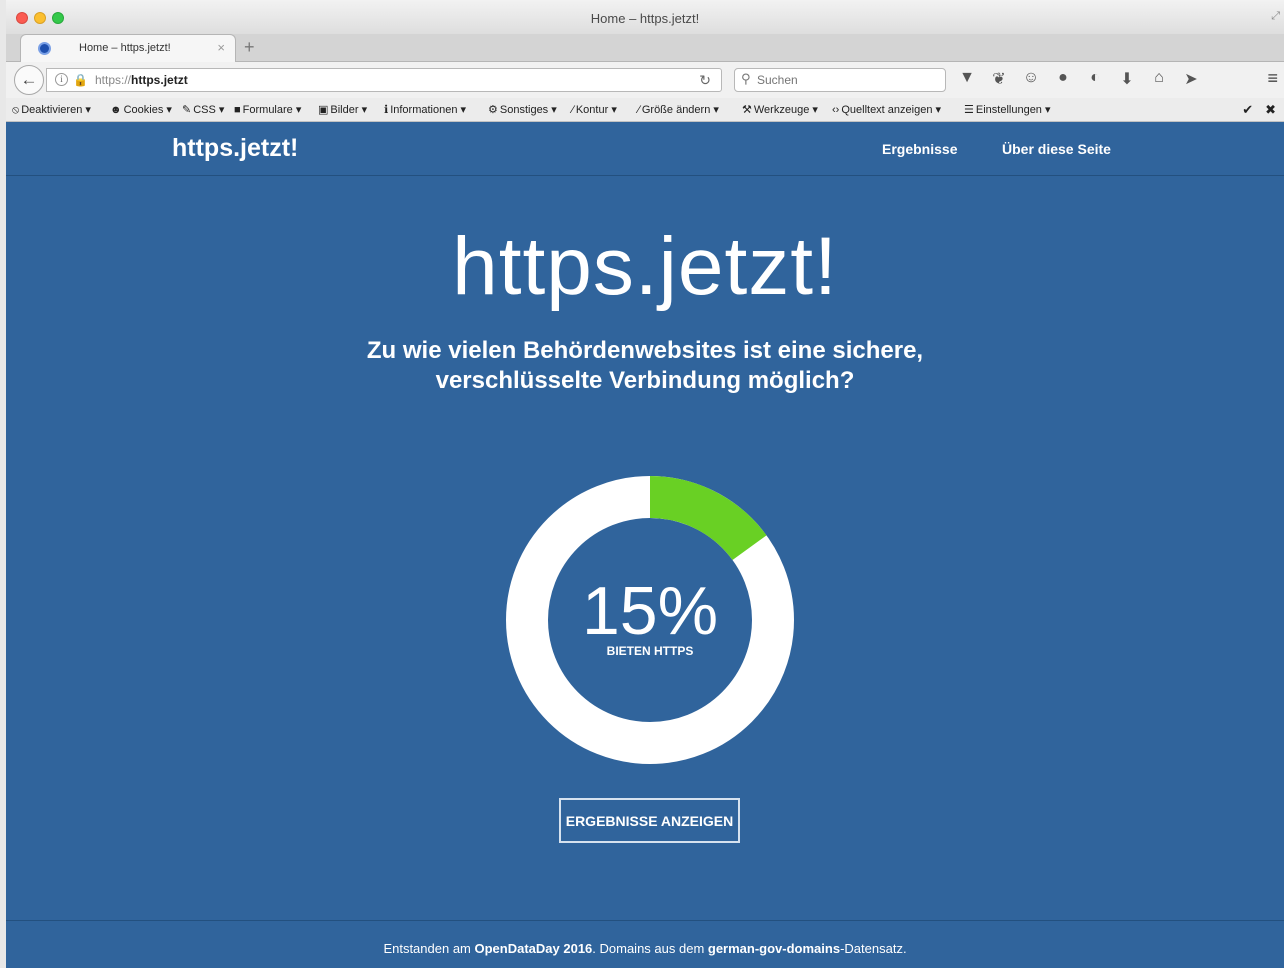 This screenshot has width=1284, height=968. Describe the element at coordinates (645, 48) in the screenshot. I see `tab-strip: Home – https.jetzt! × +` at that location.